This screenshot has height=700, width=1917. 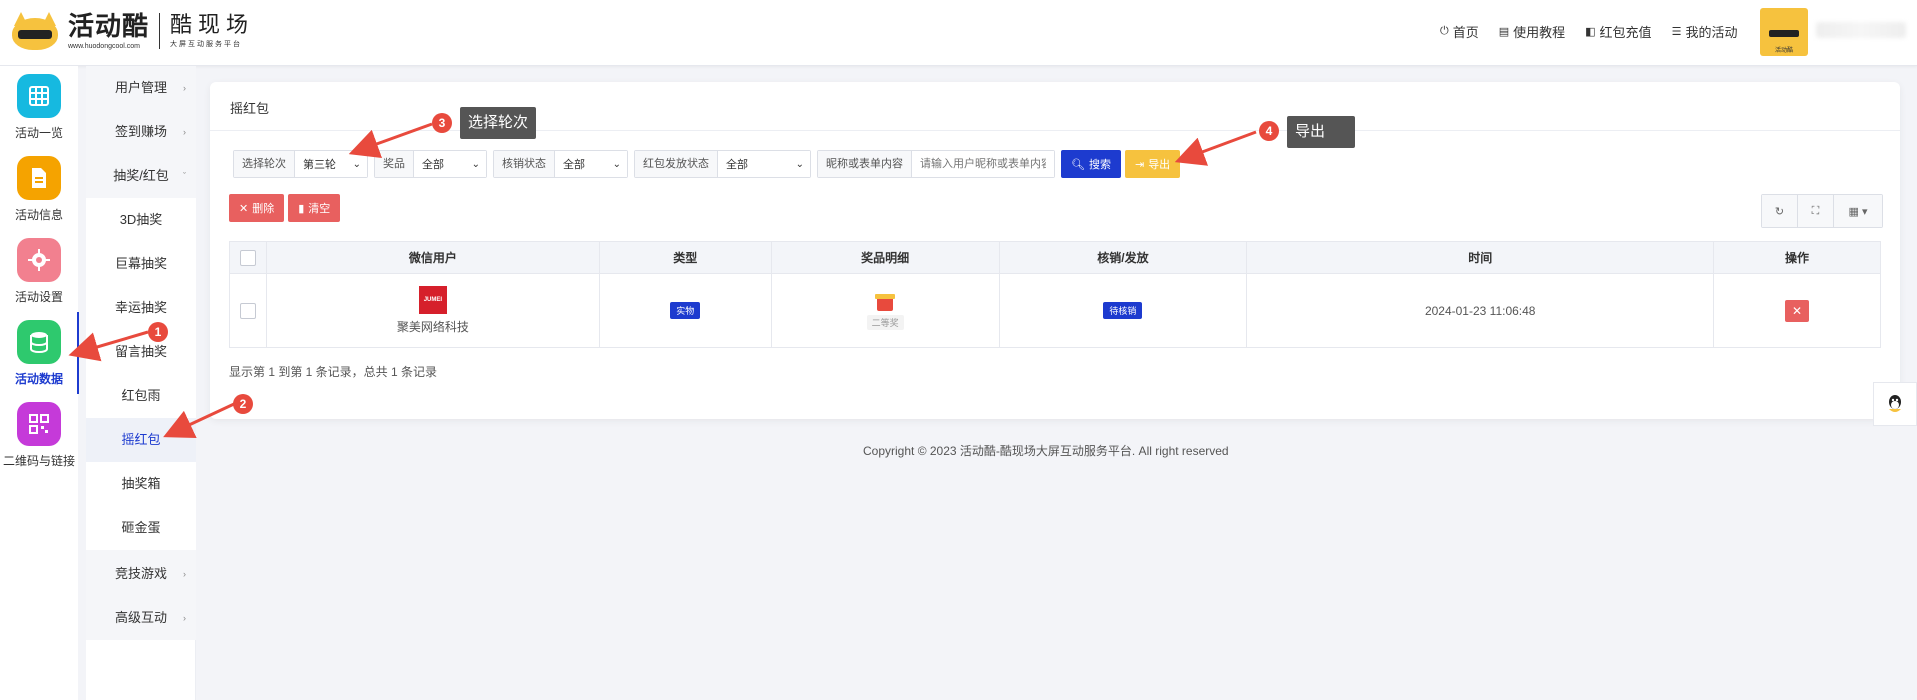 I want to click on icon-sidebar: 活动一览 活动信息 活动设置 活动数据 二维码与链接, so click(x=39, y=383).